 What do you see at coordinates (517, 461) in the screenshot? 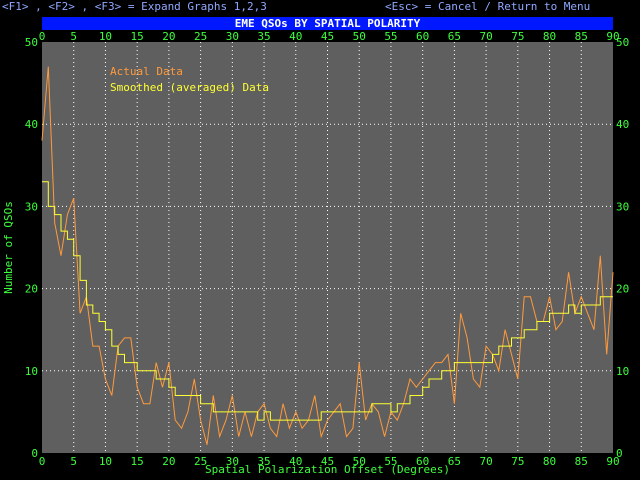
I see `x-tick-label-bottom: 75` at bounding box center [517, 461].